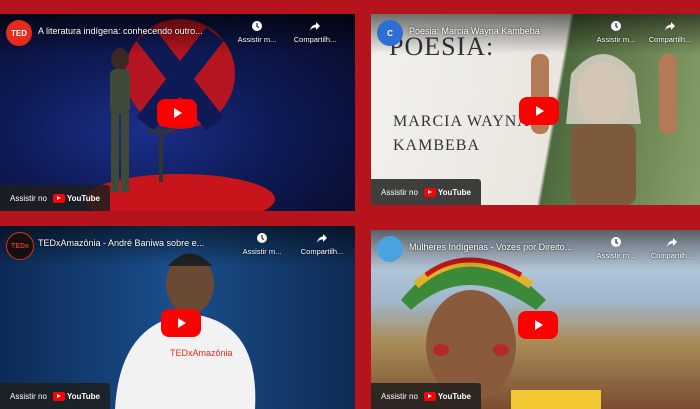  Describe the element at coordinates (20, 246) in the screenshot. I see `channel-avatar: TEDx` at that location.